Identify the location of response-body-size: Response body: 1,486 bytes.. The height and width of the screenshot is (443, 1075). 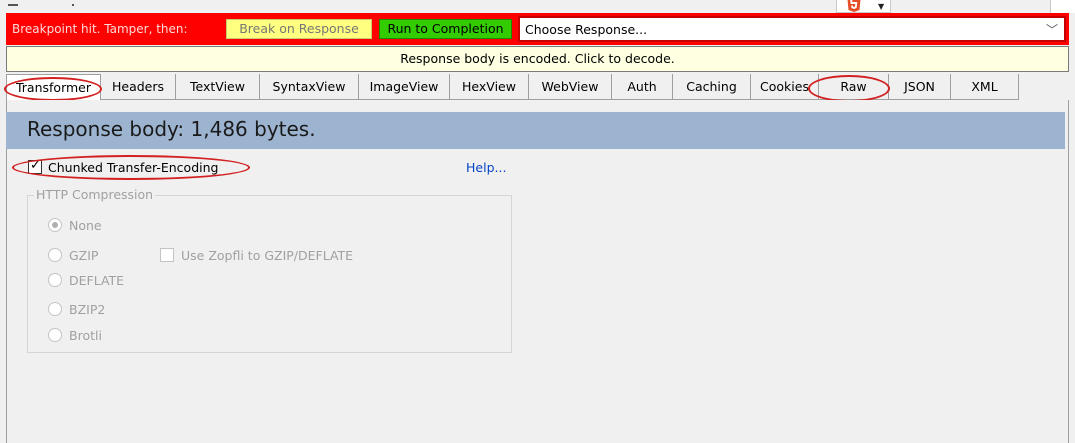
(171, 129).